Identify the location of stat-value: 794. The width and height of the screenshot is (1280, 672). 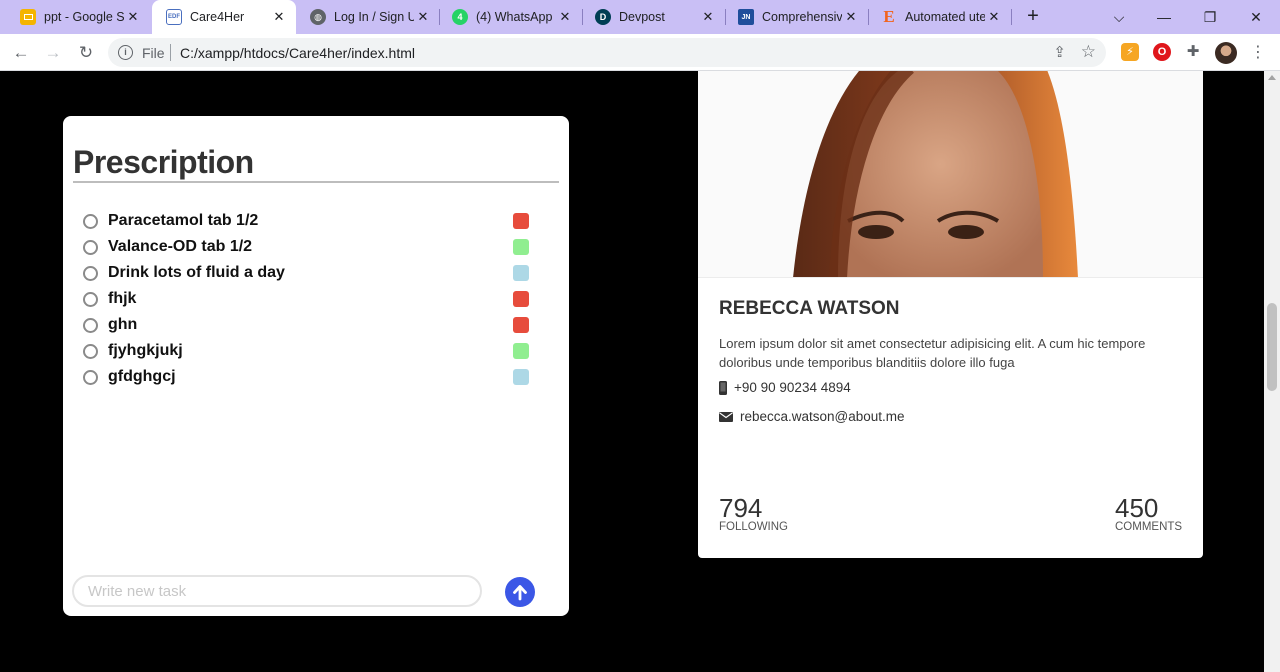
(741, 508).